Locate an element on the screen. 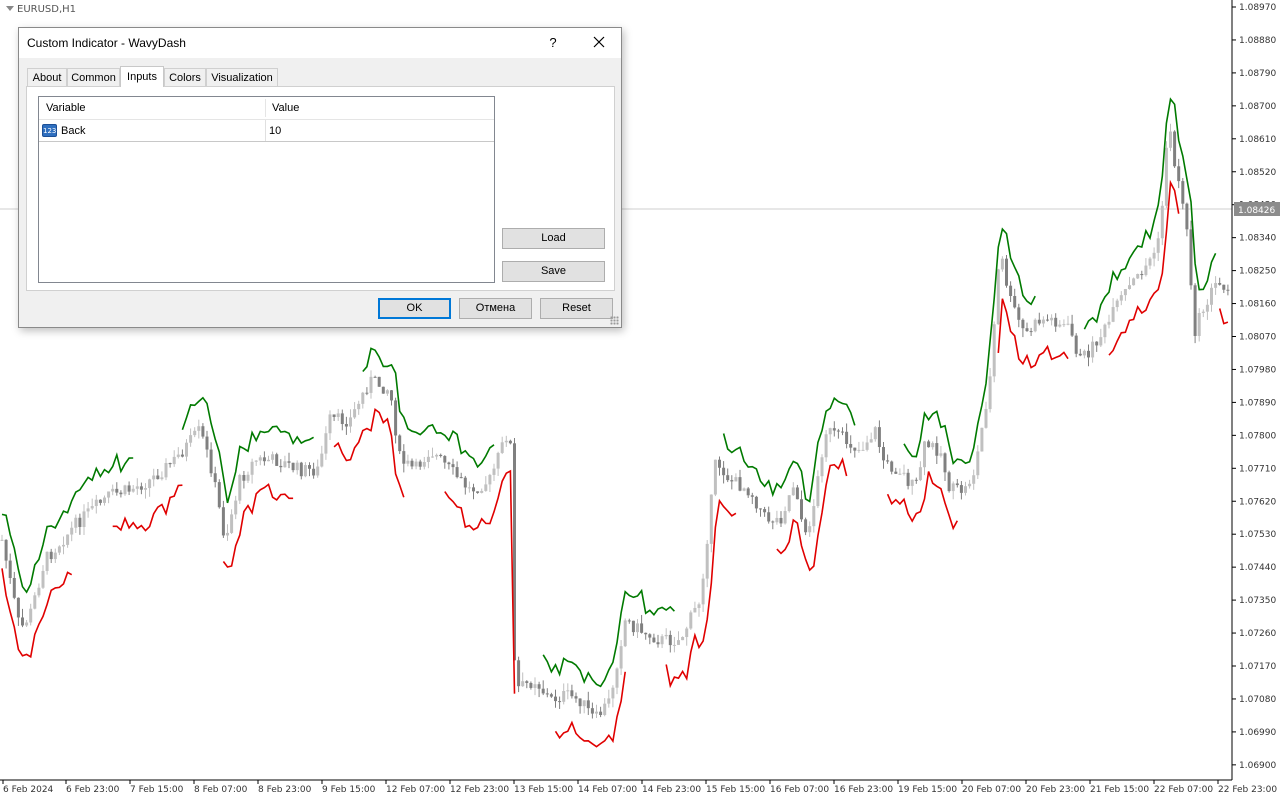 The height and width of the screenshot is (800, 1280). resize-grip-icon is located at coordinates (614, 320).